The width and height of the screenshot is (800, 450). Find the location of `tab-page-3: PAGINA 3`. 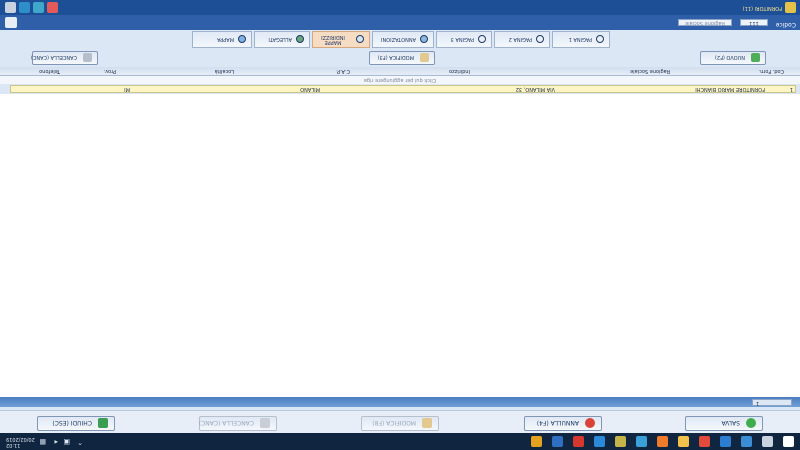

tab-page-3: PAGINA 3 is located at coordinates (464, 39).